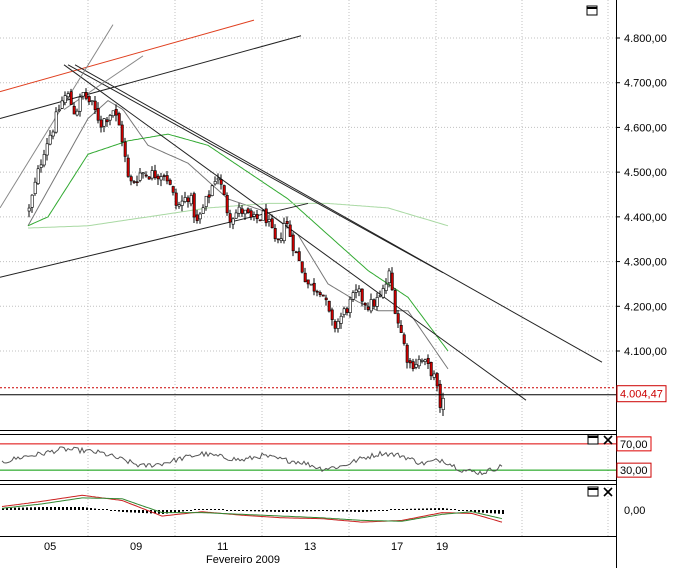  I want to click on x-tick-label: 13, so click(310, 547).